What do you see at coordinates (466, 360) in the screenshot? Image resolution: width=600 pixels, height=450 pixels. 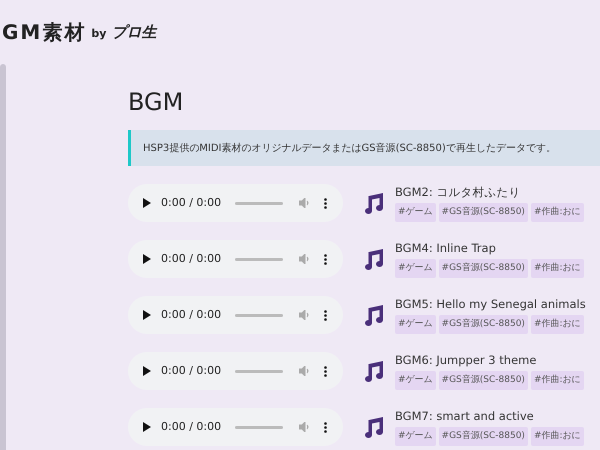 I see `track-title: BGM6: Jumpper 3 theme` at bounding box center [466, 360].